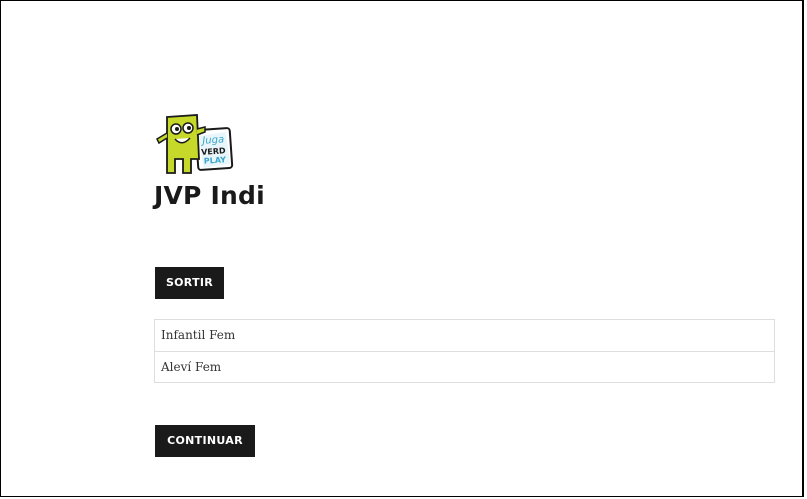 The height and width of the screenshot is (499, 807). Describe the element at coordinates (189, 283) in the screenshot. I see `sortir-button: SORTIR` at that location.